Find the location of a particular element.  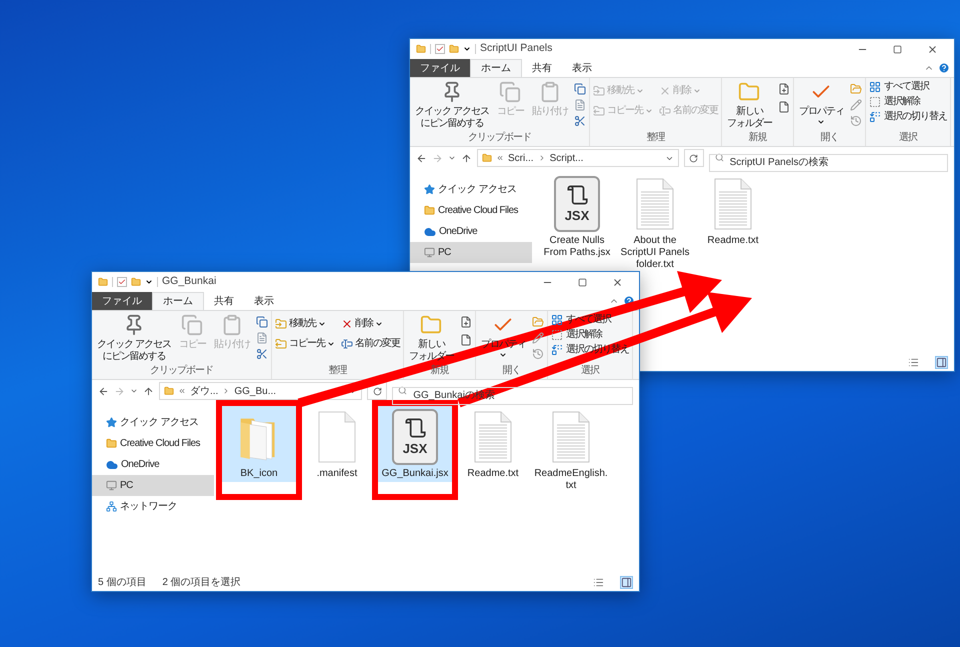

copy-icon is located at coordinates (510, 92).